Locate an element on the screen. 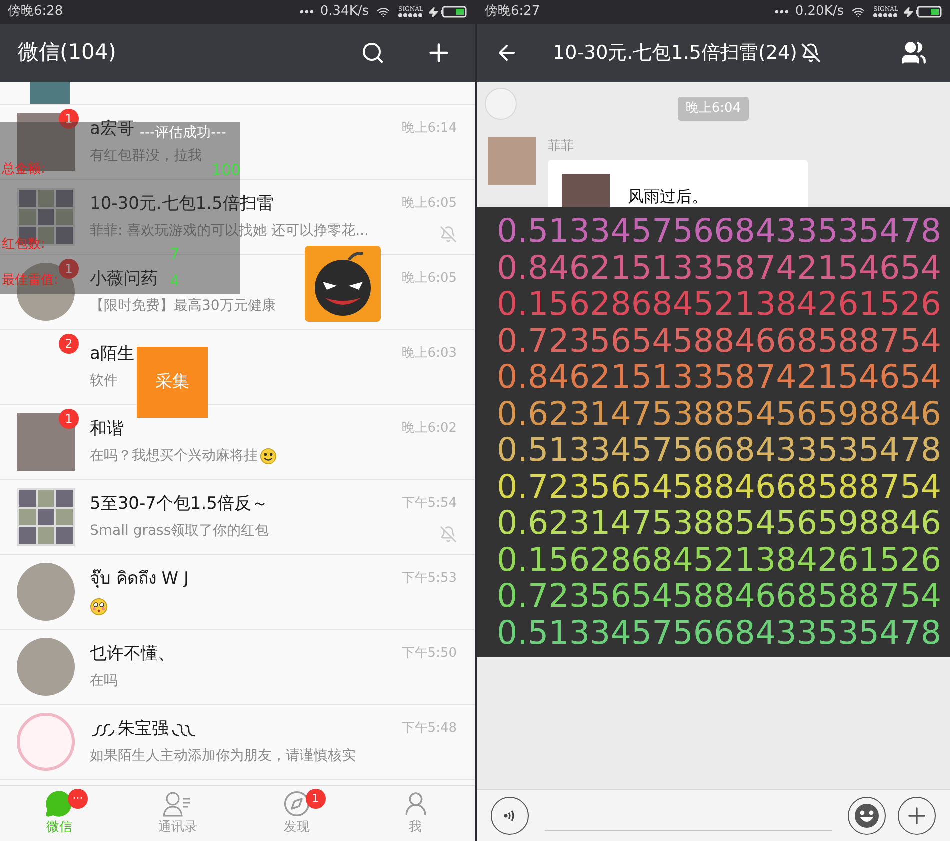  chat-name: a陌生 is located at coordinates (112, 354).